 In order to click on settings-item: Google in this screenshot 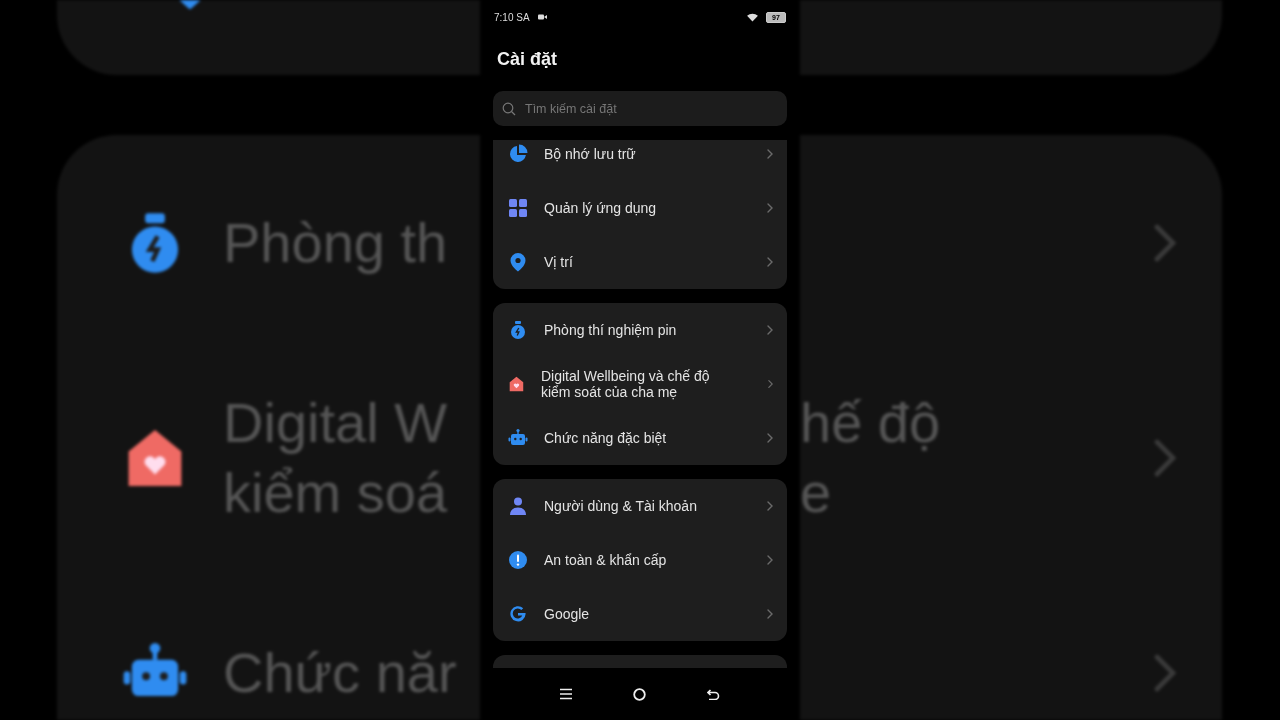, I will do `click(640, 614)`.